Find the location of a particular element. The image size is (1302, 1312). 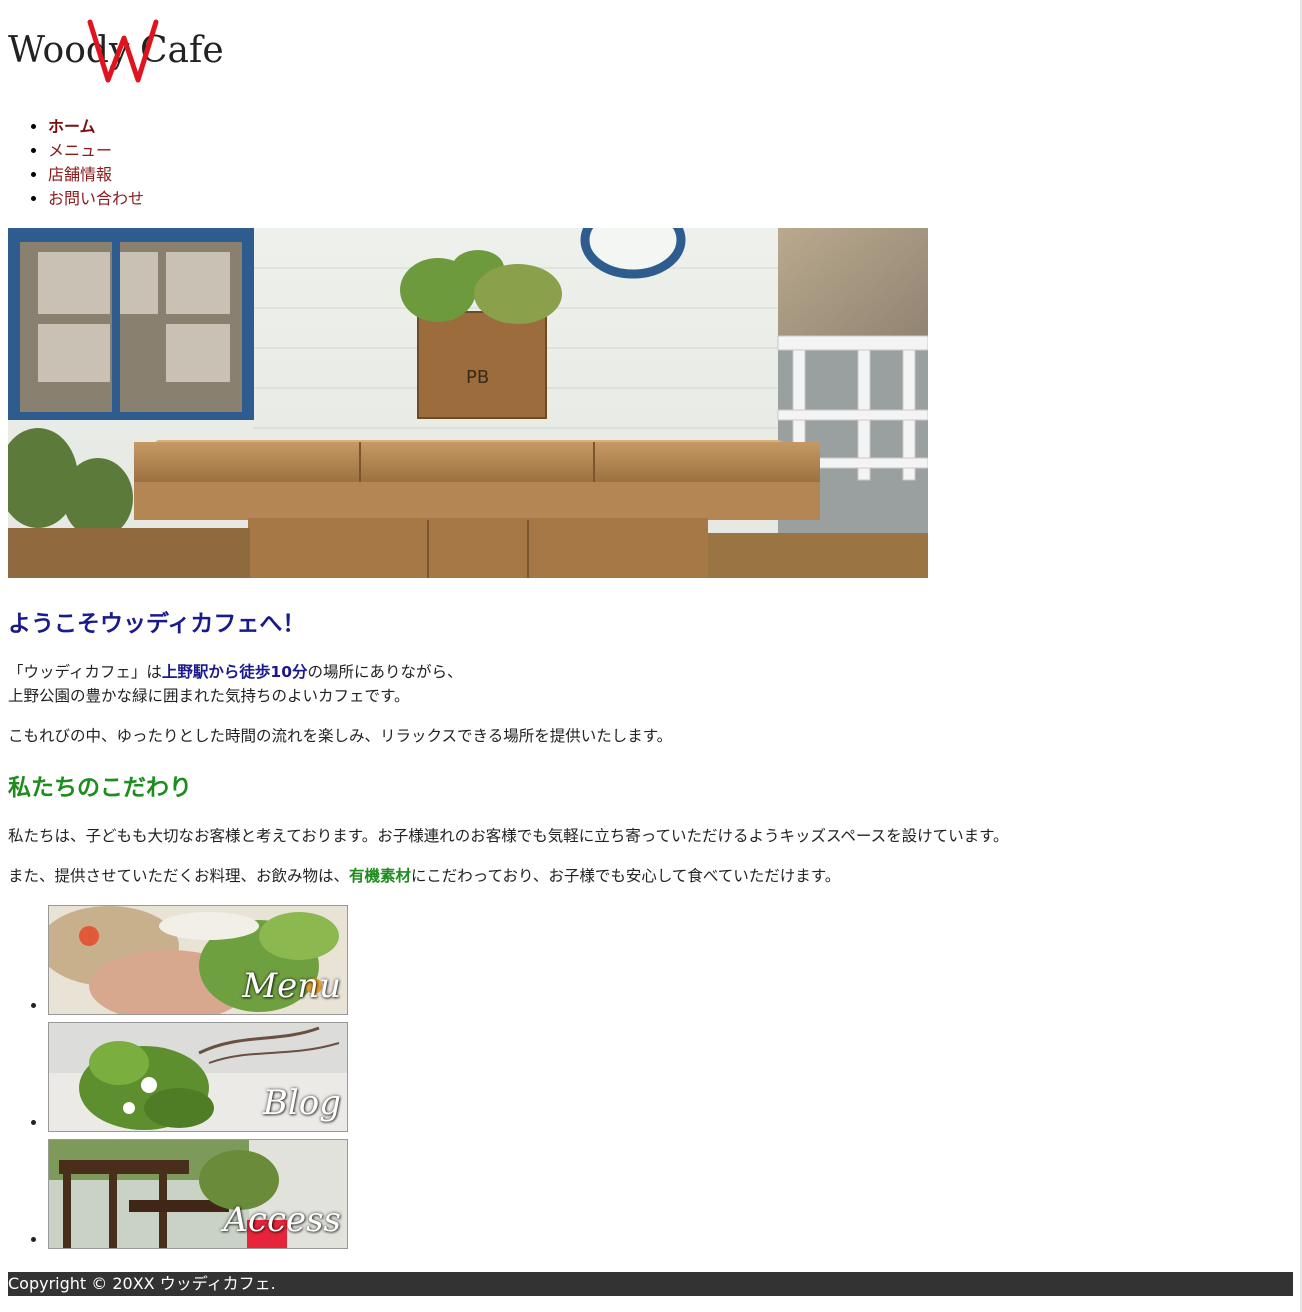

nav-item-shop-info: 店舗情報 is located at coordinates (96, 175).